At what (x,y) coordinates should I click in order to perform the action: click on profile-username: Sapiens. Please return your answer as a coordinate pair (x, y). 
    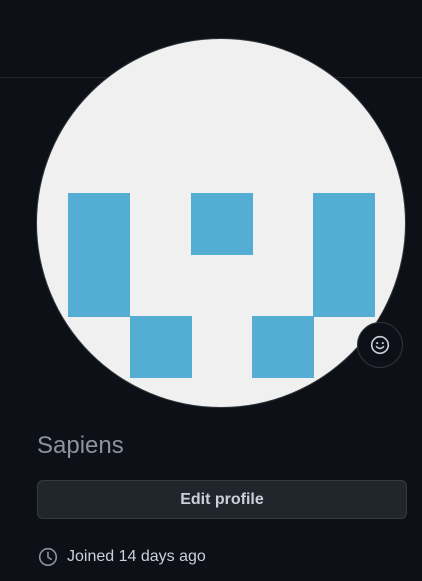
    Looking at the image, I should click on (80, 445).